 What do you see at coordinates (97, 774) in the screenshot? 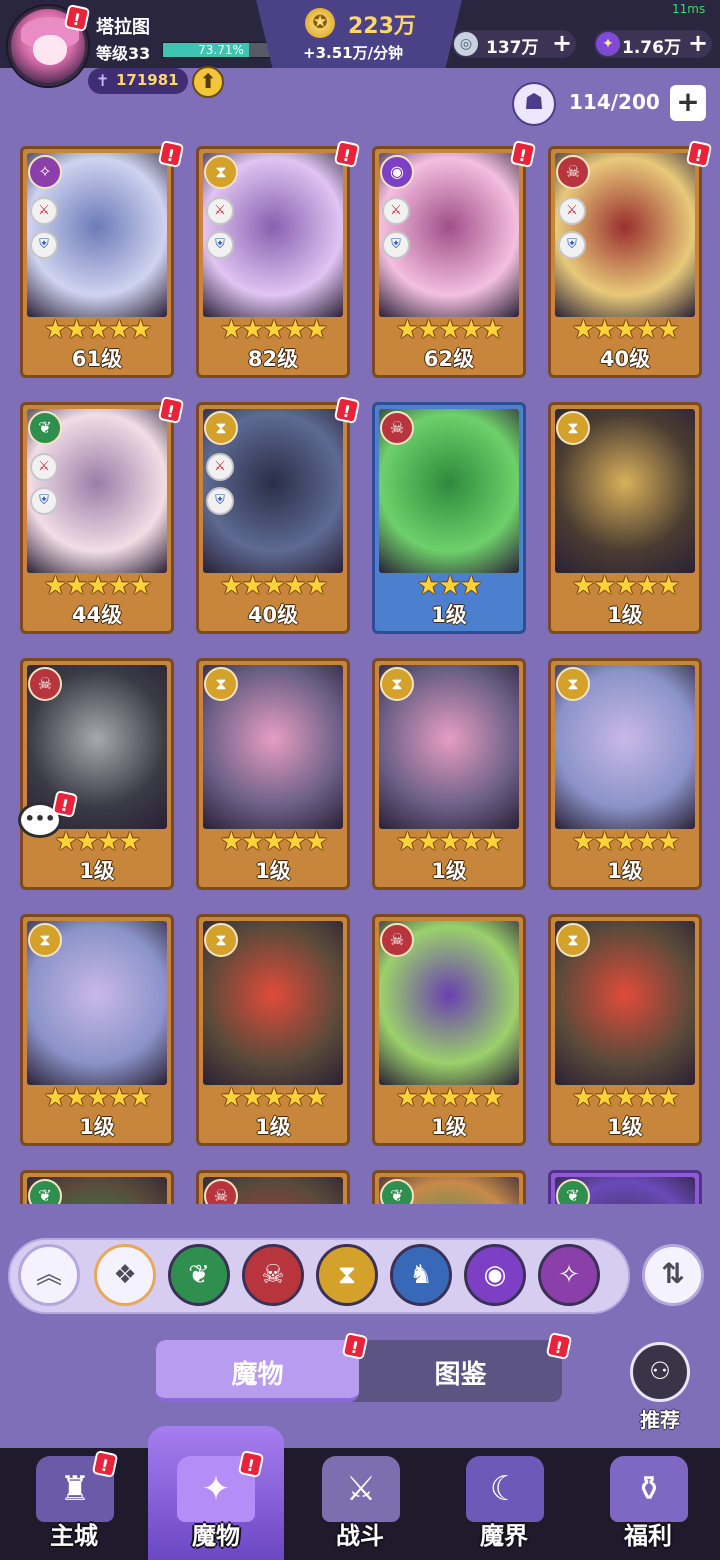
I see `monster-card: ☠ ★★★★ 1级` at bounding box center [97, 774].